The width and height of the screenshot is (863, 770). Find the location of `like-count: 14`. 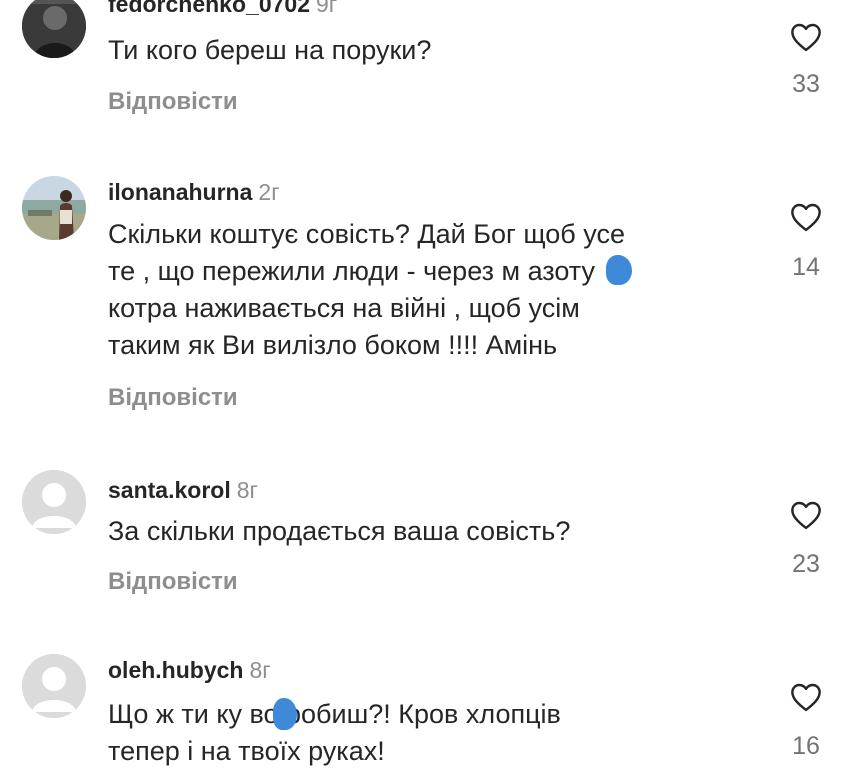

like-count: 14 is located at coordinates (806, 267).